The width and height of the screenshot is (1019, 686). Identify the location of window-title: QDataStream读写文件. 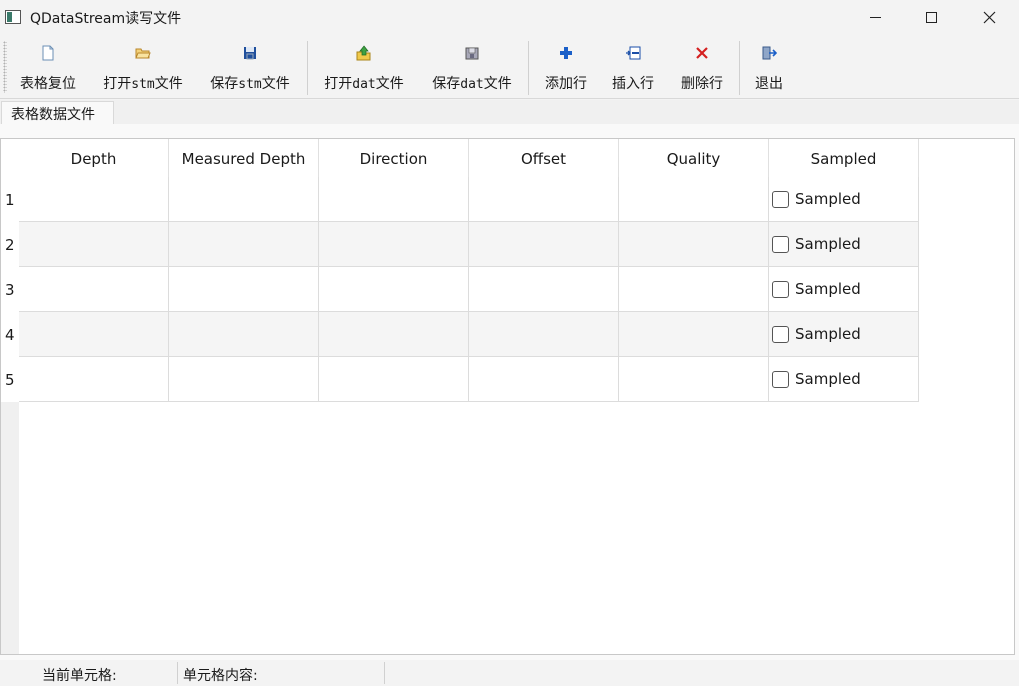
(106, 19).